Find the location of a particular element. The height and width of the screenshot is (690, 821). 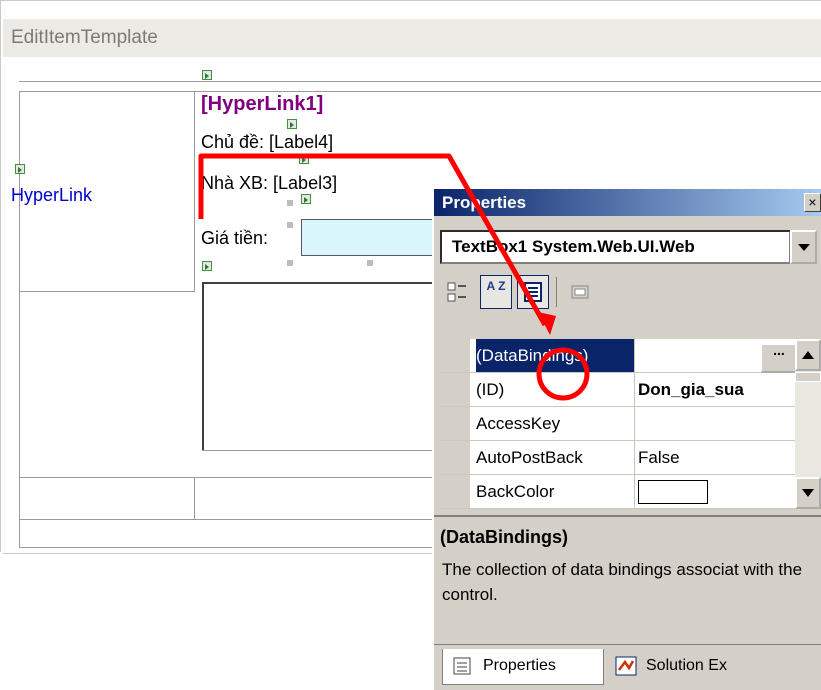

property-row: AccessKey is located at coordinates (617, 424).